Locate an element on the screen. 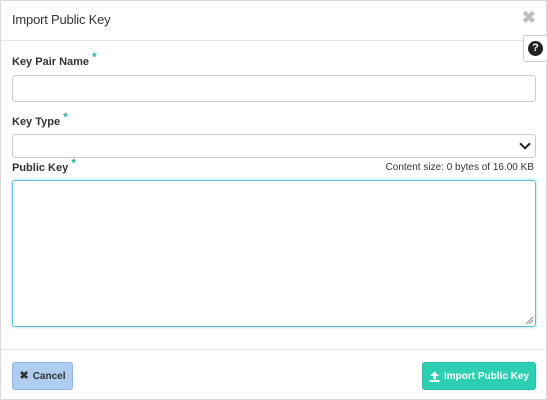 The width and height of the screenshot is (547, 400). import-label: Import Public Key is located at coordinates (486, 376).